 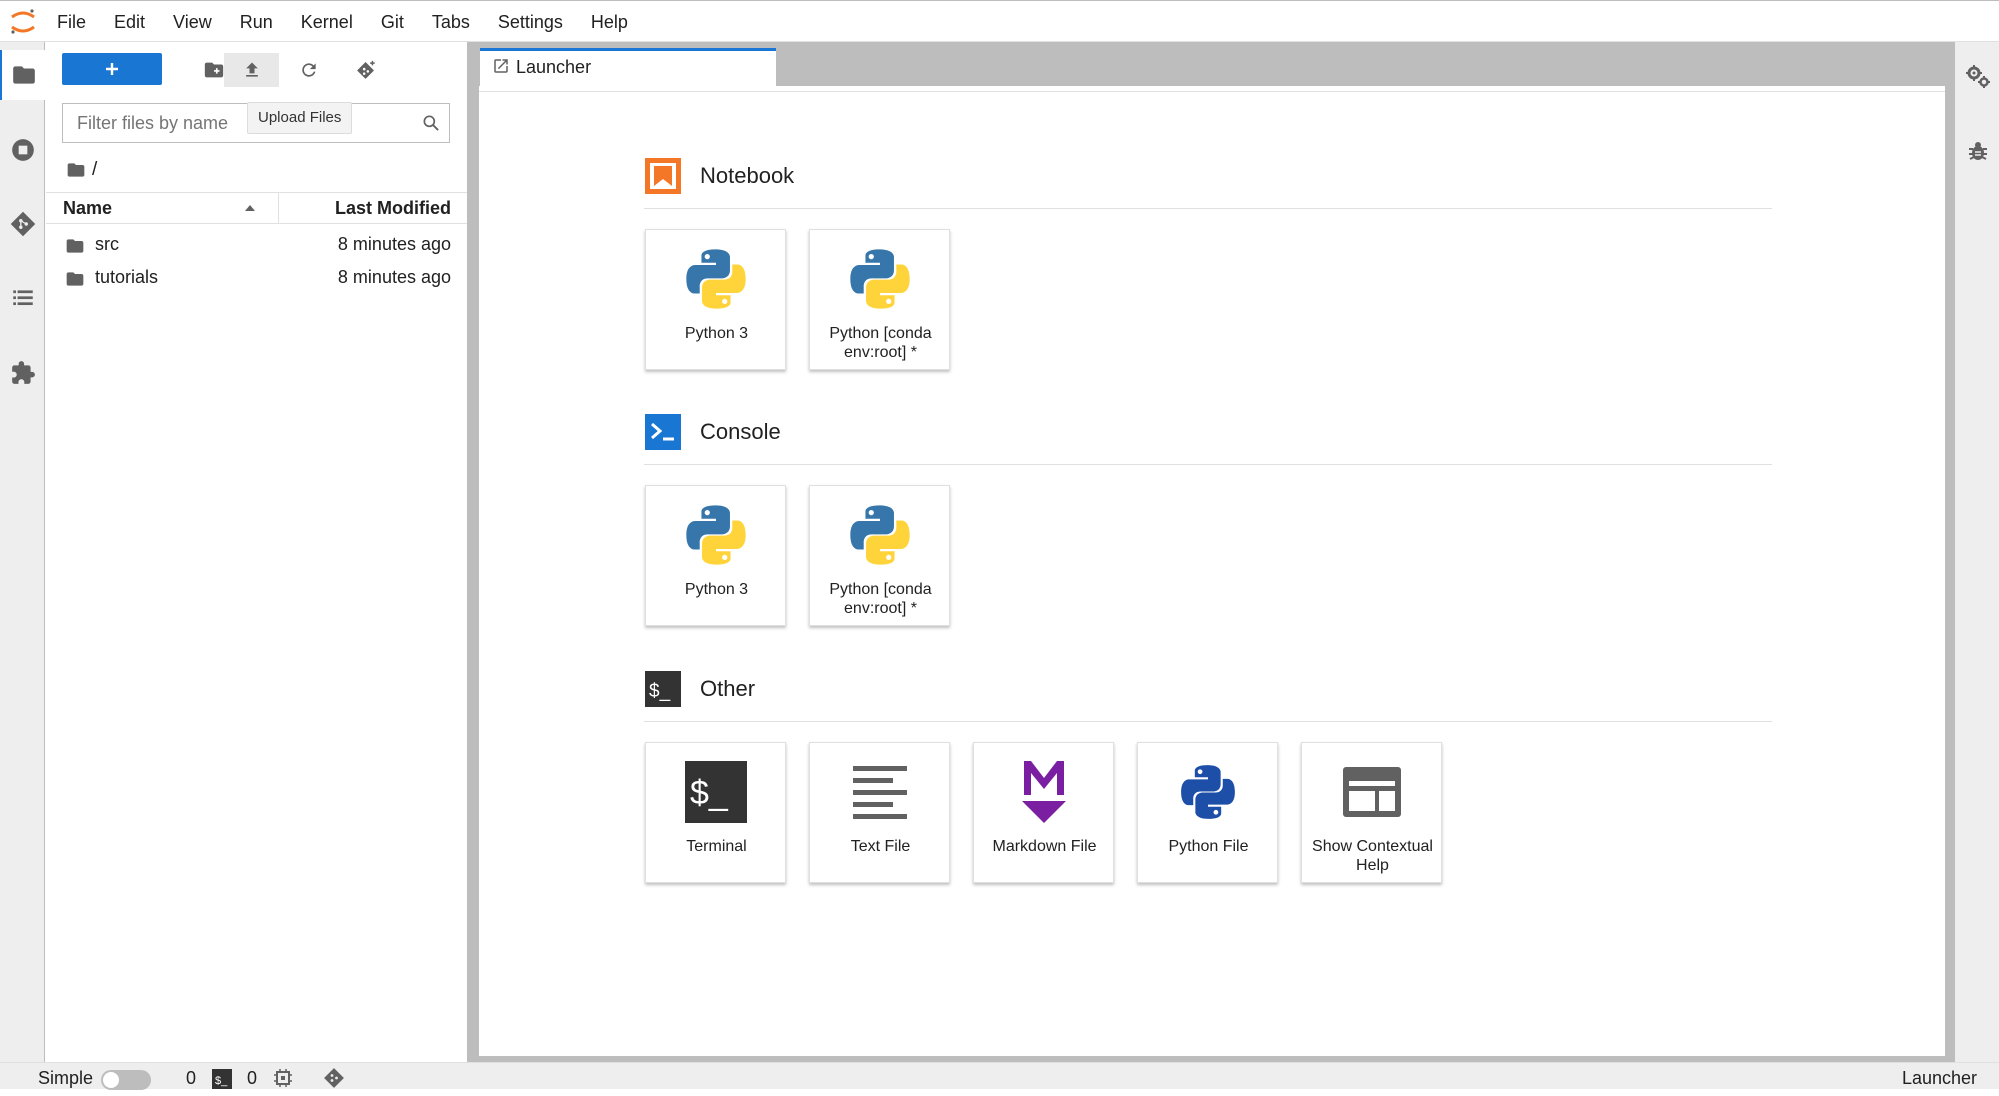 I want to click on menu-tabs: Tabs, so click(x=451, y=22).